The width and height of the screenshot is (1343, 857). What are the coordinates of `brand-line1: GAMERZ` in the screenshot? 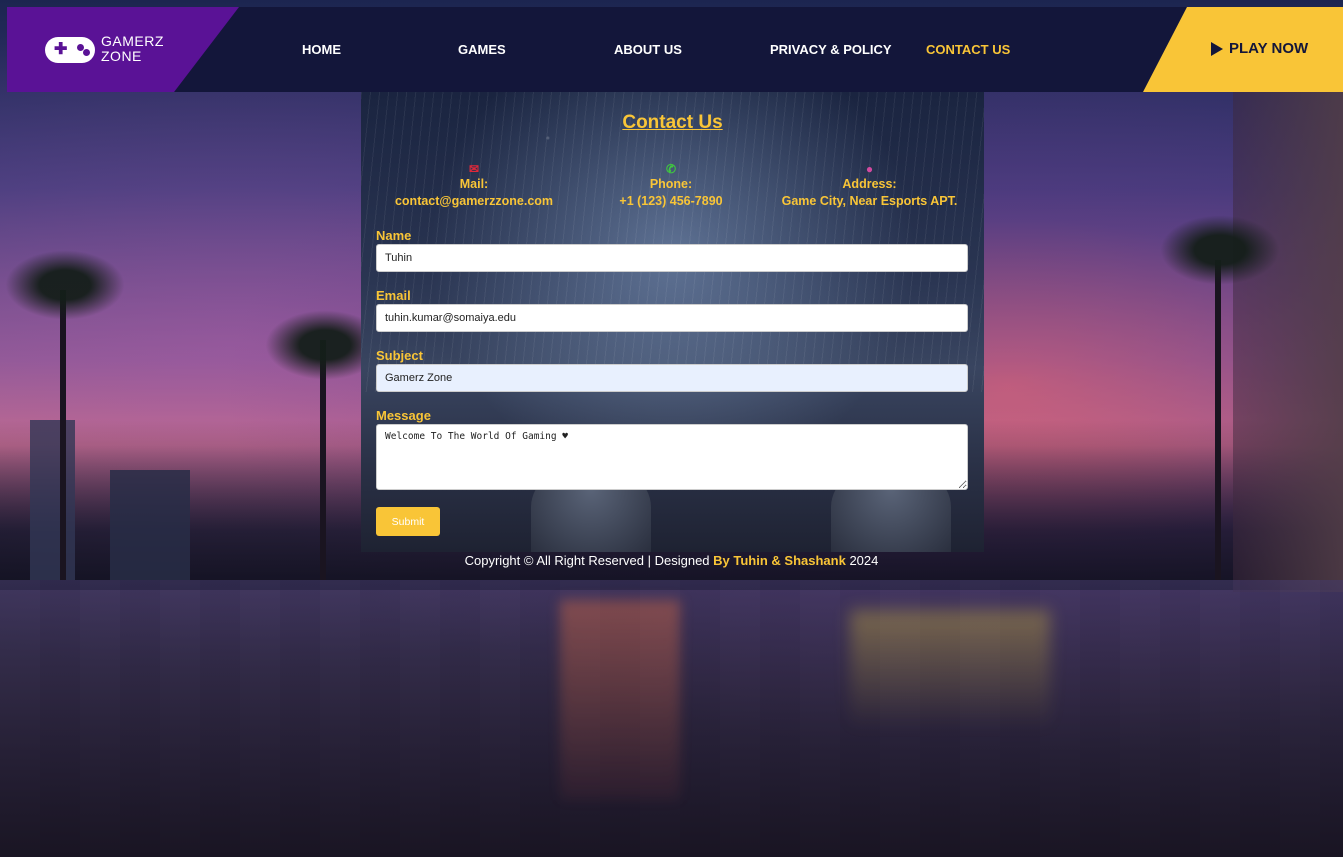 It's located at (132, 41).